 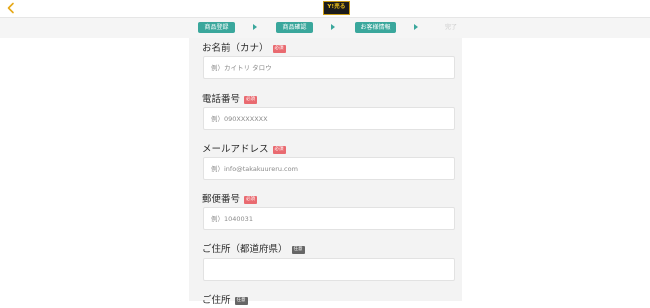 I want to click on step-customer-info: お客様情報, so click(x=375, y=27).